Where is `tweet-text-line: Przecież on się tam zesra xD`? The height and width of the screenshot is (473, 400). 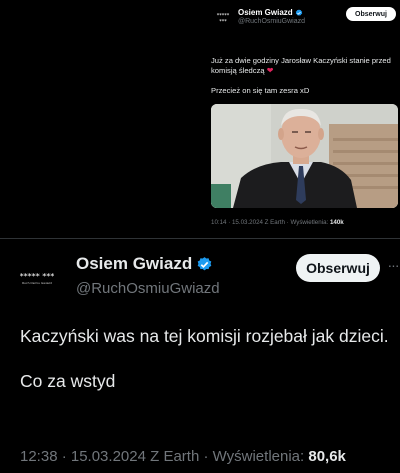
tweet-text-line: Przecież on się tam zesra xD is located at coordinates (260, 90).